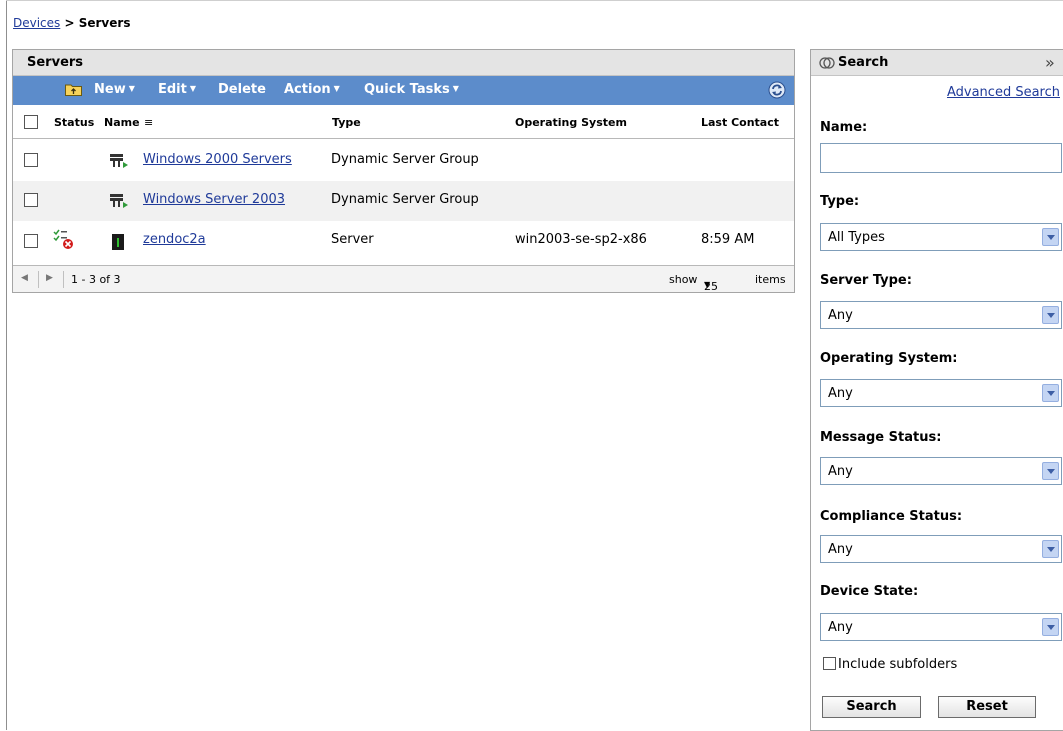 This screenshot has width=1063, height=731. Describe the element at coordinates (1050, 62) in the screenshot. I see `collapse-panel-icon: »` at that location.